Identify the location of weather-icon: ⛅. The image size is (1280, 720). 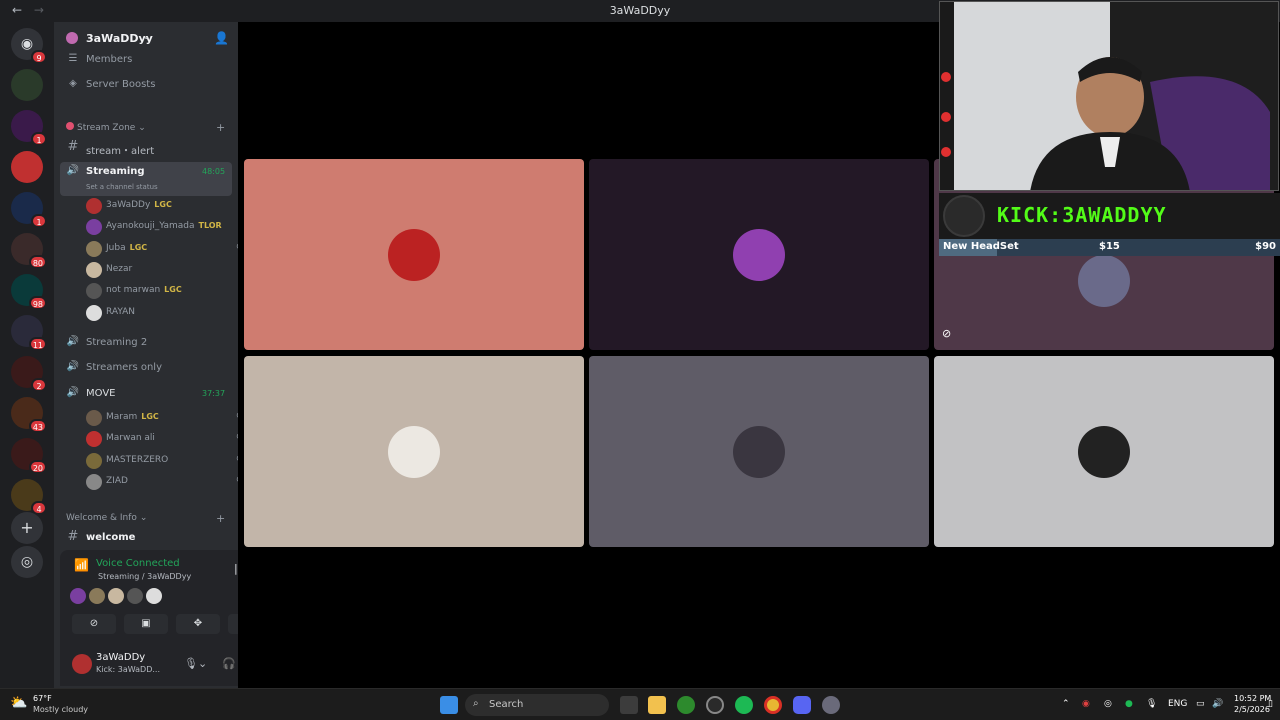
(18, 703).